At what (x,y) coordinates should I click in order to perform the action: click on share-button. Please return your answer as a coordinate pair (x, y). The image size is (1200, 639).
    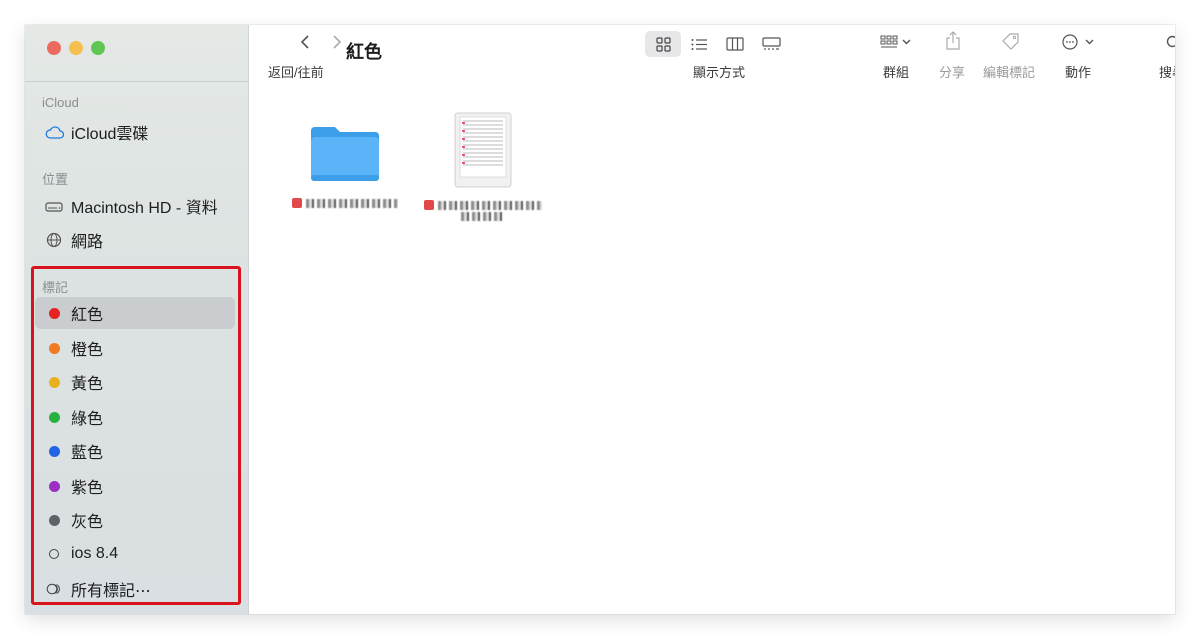
    Looking at the image, I should click on (953, 42).